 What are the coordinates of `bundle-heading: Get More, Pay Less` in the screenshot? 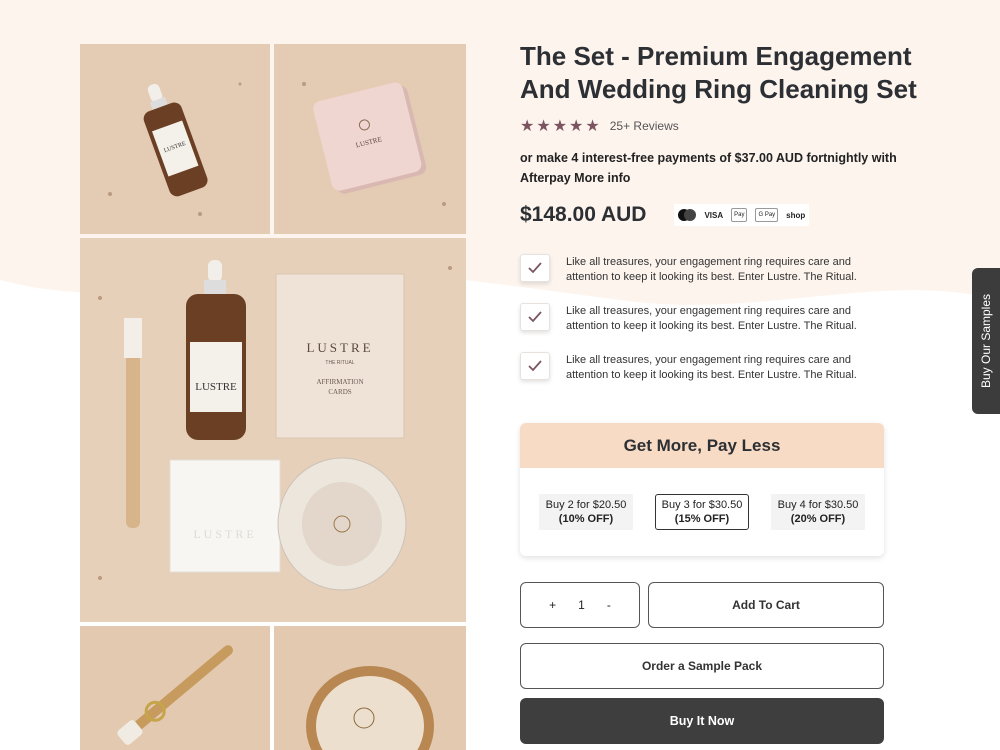 It's located at (702, 445).